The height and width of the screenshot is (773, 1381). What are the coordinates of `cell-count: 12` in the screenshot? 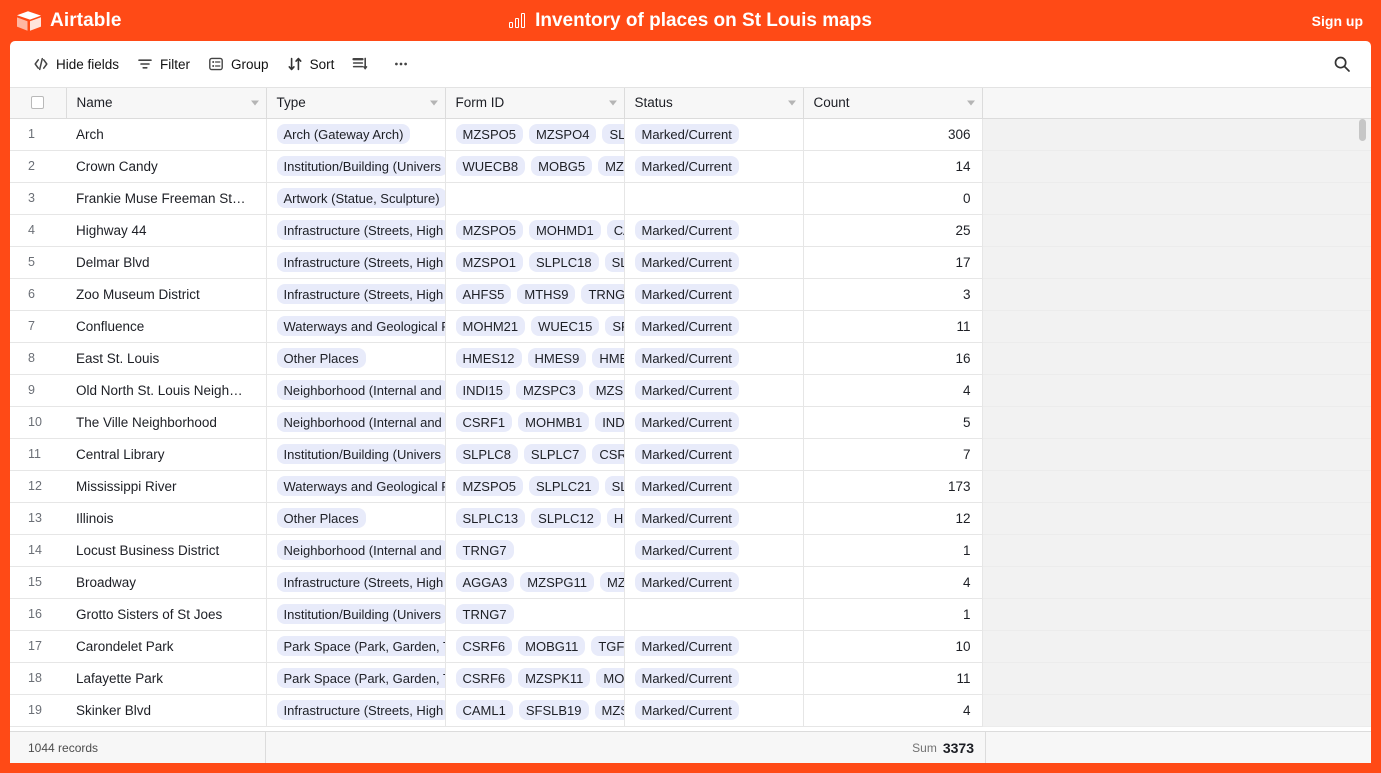 It's located at (893, 518).